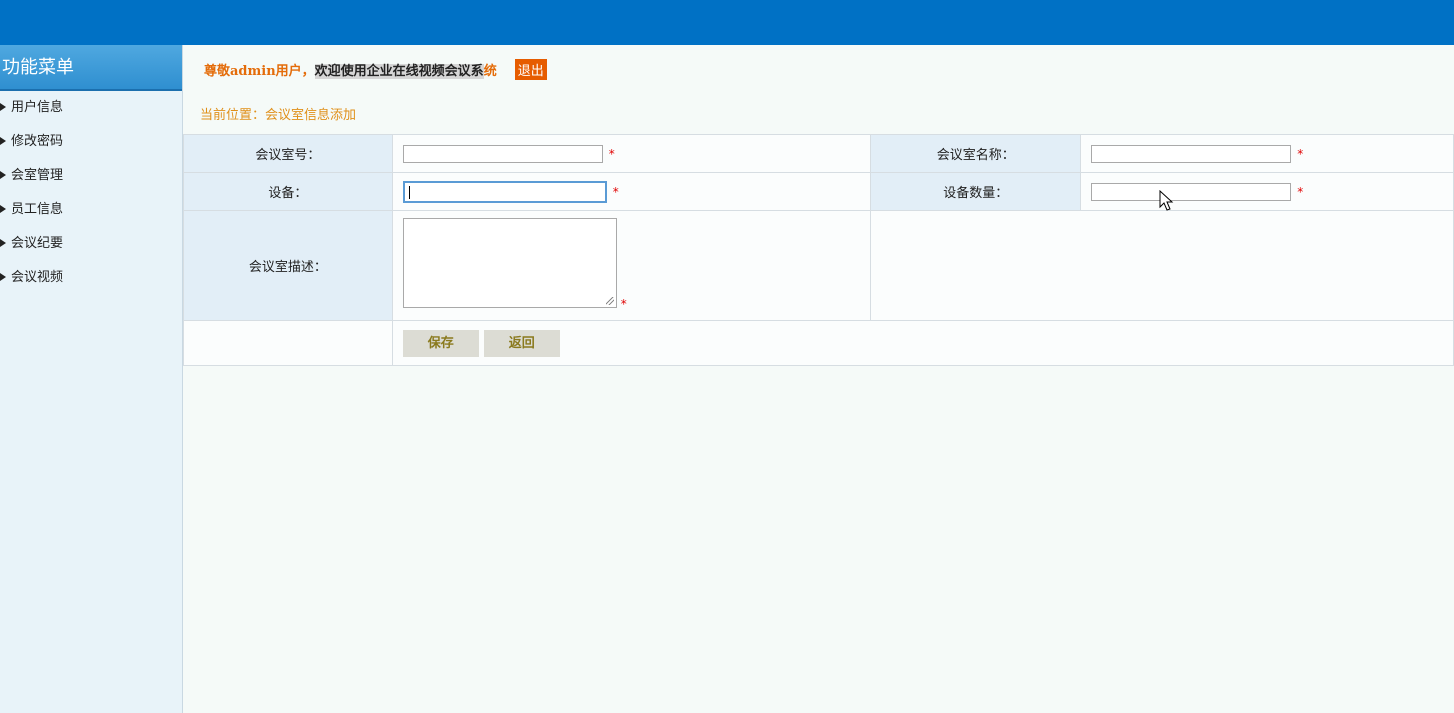  I want to click on welcome-middle: 欢迎使用企业在线视频会议系, so click(399, 71).